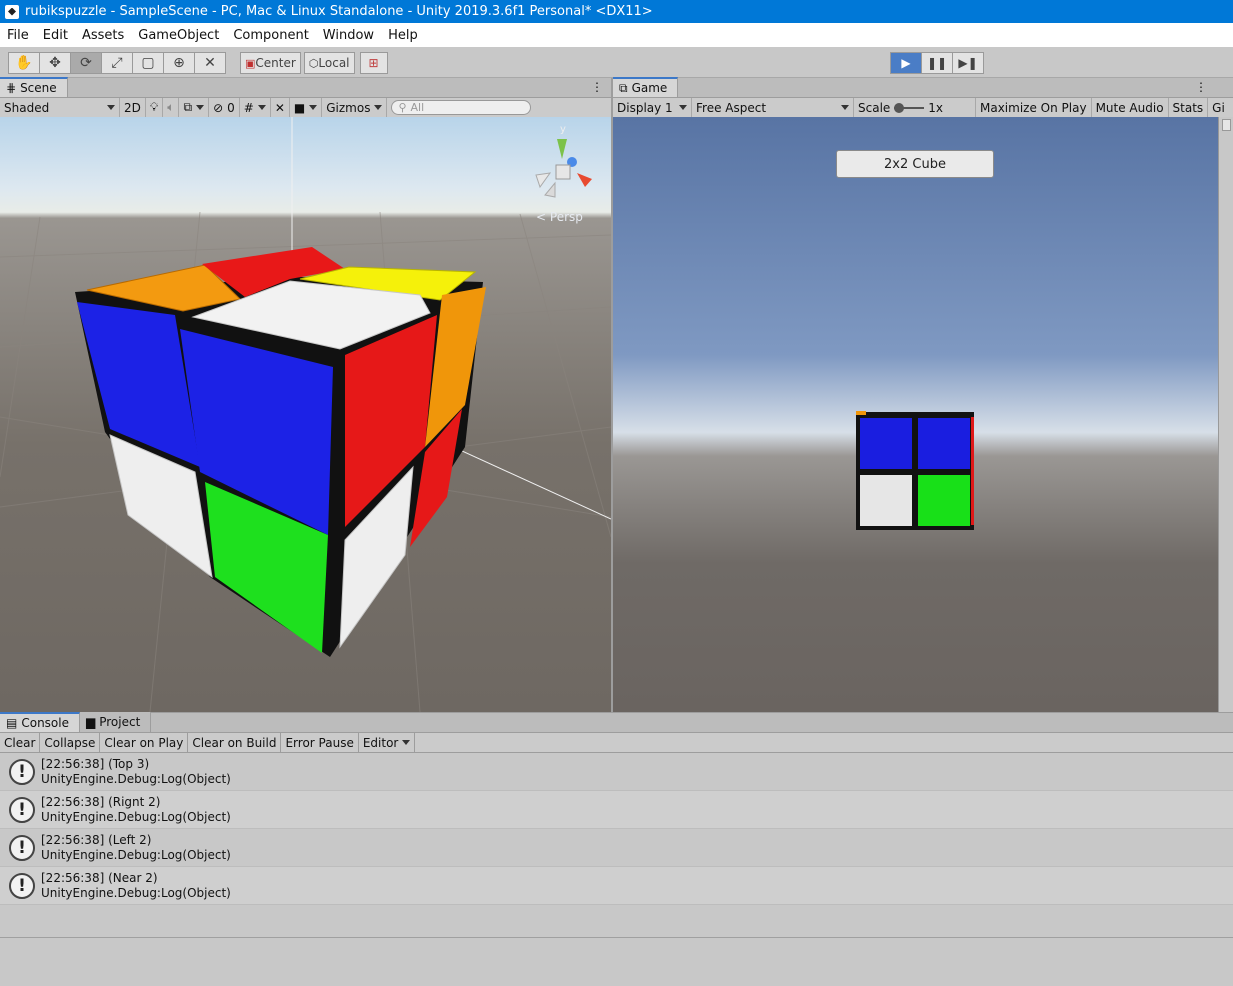  What do you see at coordinates (355, 107) in the screenshot?
I see `gizmos-dropdown: Gizmos` at bounding box center [355, 107].